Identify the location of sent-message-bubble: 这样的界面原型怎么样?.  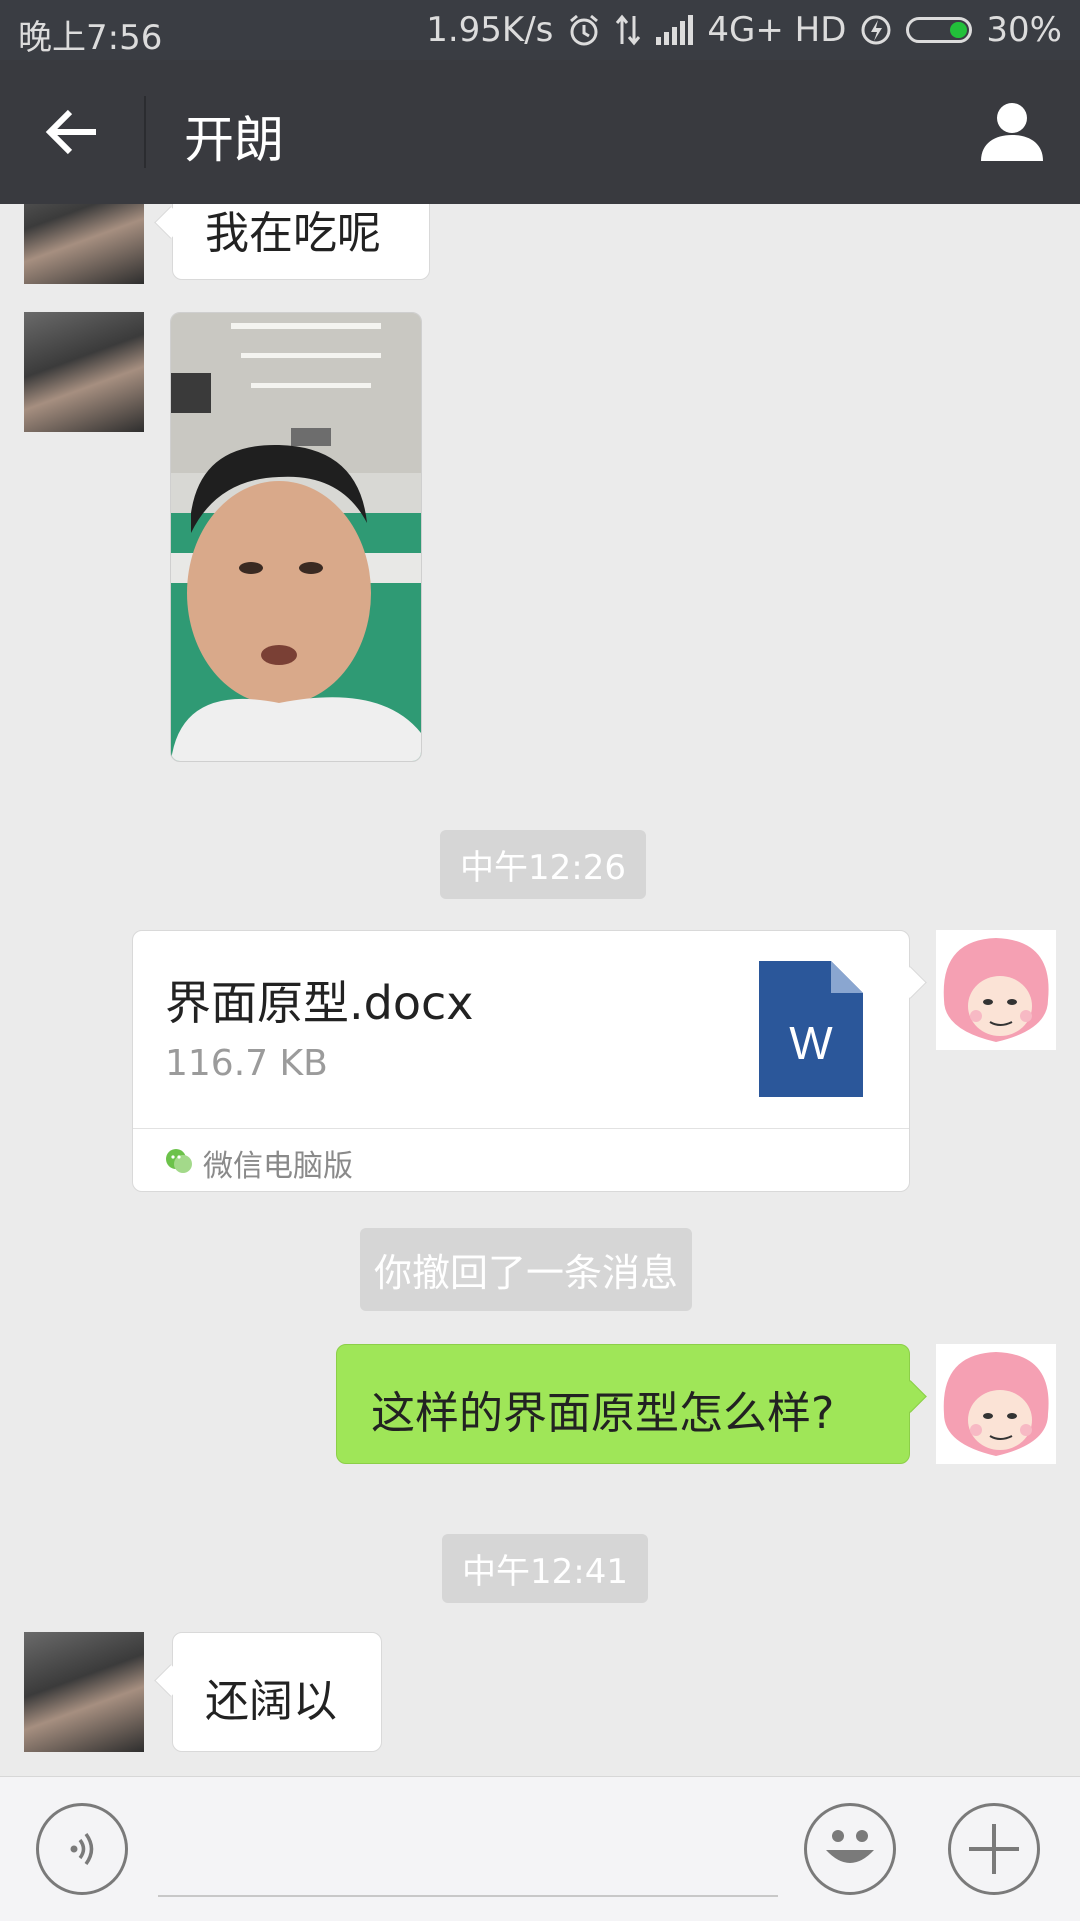
(623, 1404).